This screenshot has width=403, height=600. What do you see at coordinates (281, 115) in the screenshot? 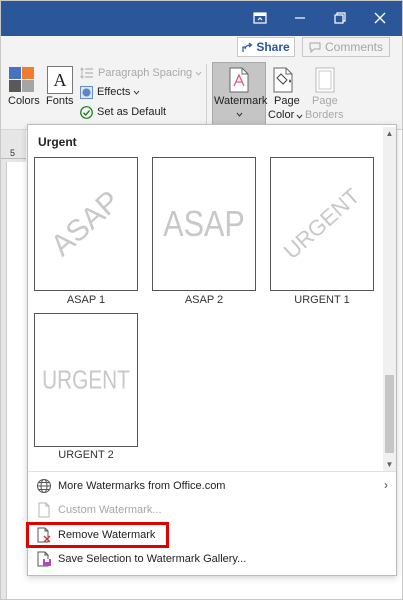
I see `page-color-label-line2: Color` at bounding box center [281, 115].